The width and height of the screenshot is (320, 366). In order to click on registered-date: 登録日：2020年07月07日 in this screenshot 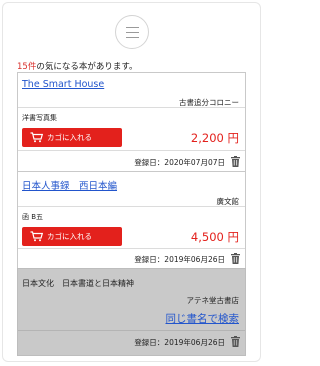, I will do `click(179, 162)`.